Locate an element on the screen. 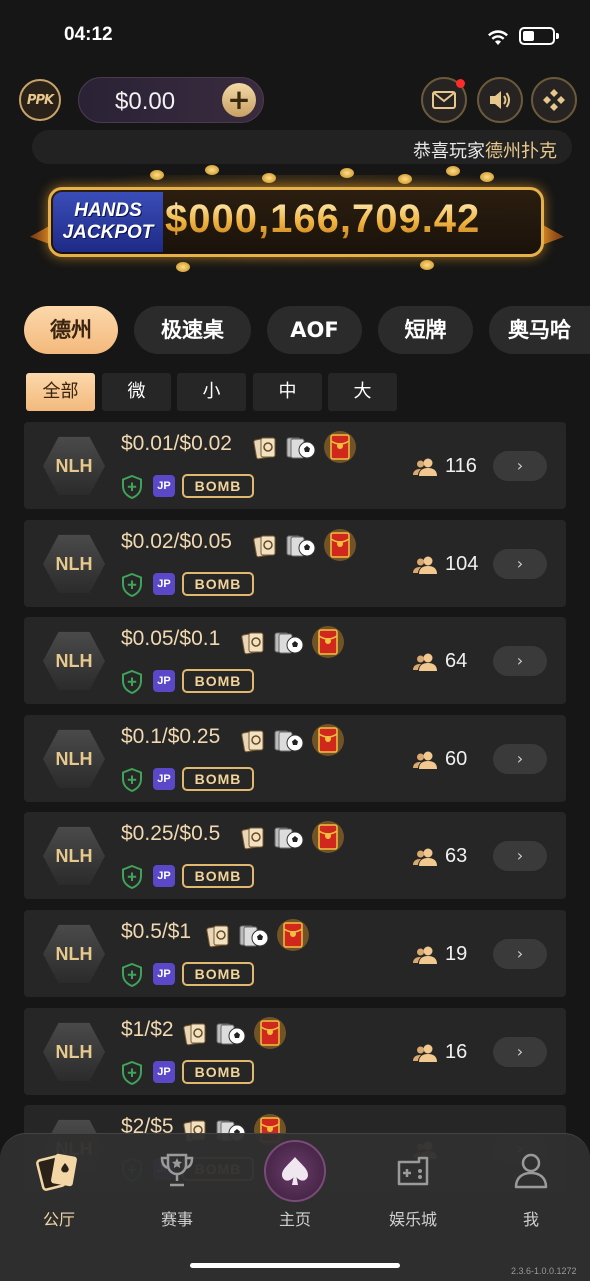  nav-profile is located at coordinates (531, 1172).